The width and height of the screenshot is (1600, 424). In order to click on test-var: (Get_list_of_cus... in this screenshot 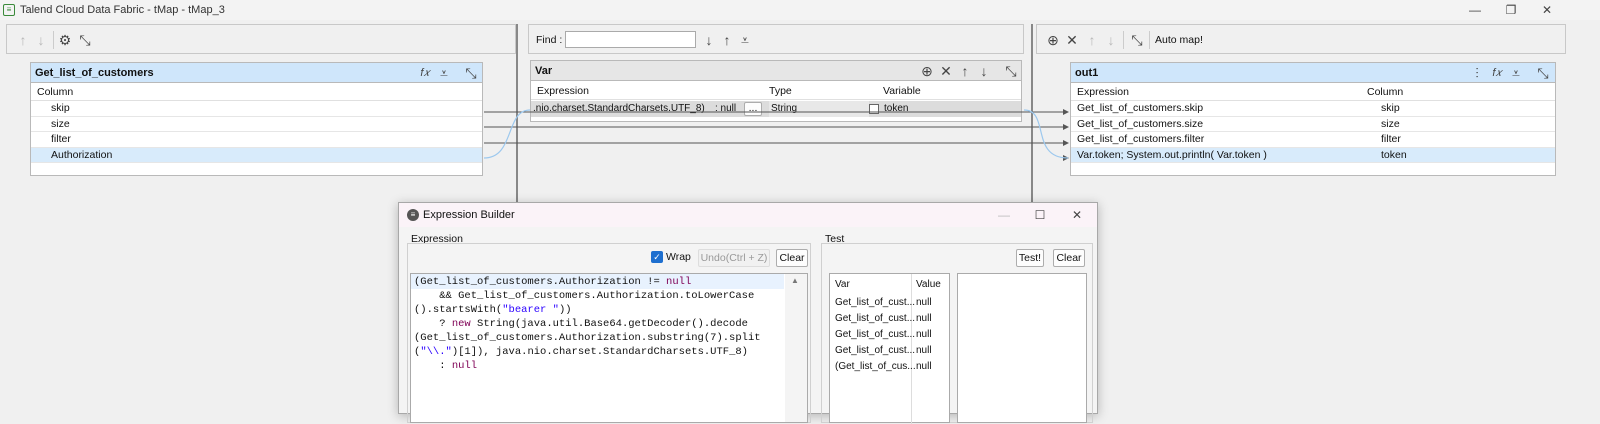, I will do `click(875, 366)`.